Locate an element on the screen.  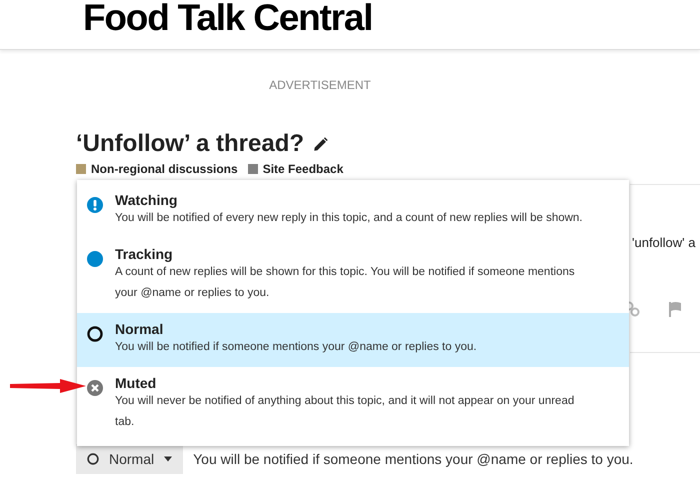
menu-item: Watching You will be notified of every new reply in this topic, and a count of new replies will be shown. is located at coordinates (353, 211).